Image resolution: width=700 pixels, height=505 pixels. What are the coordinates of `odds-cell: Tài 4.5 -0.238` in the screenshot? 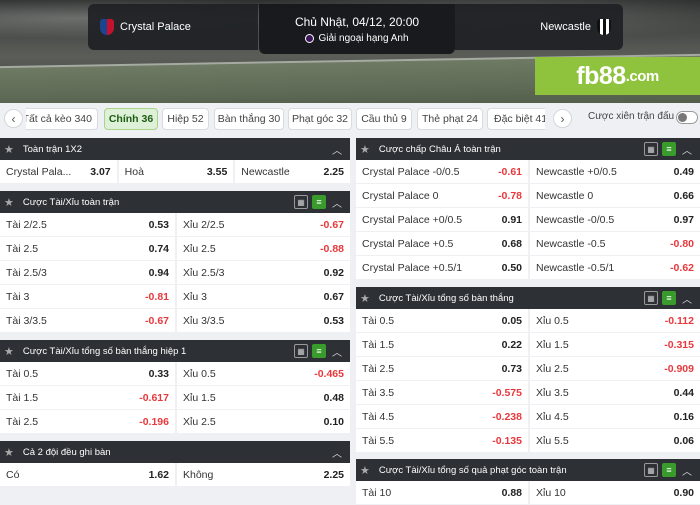 It's located at (442, 417).